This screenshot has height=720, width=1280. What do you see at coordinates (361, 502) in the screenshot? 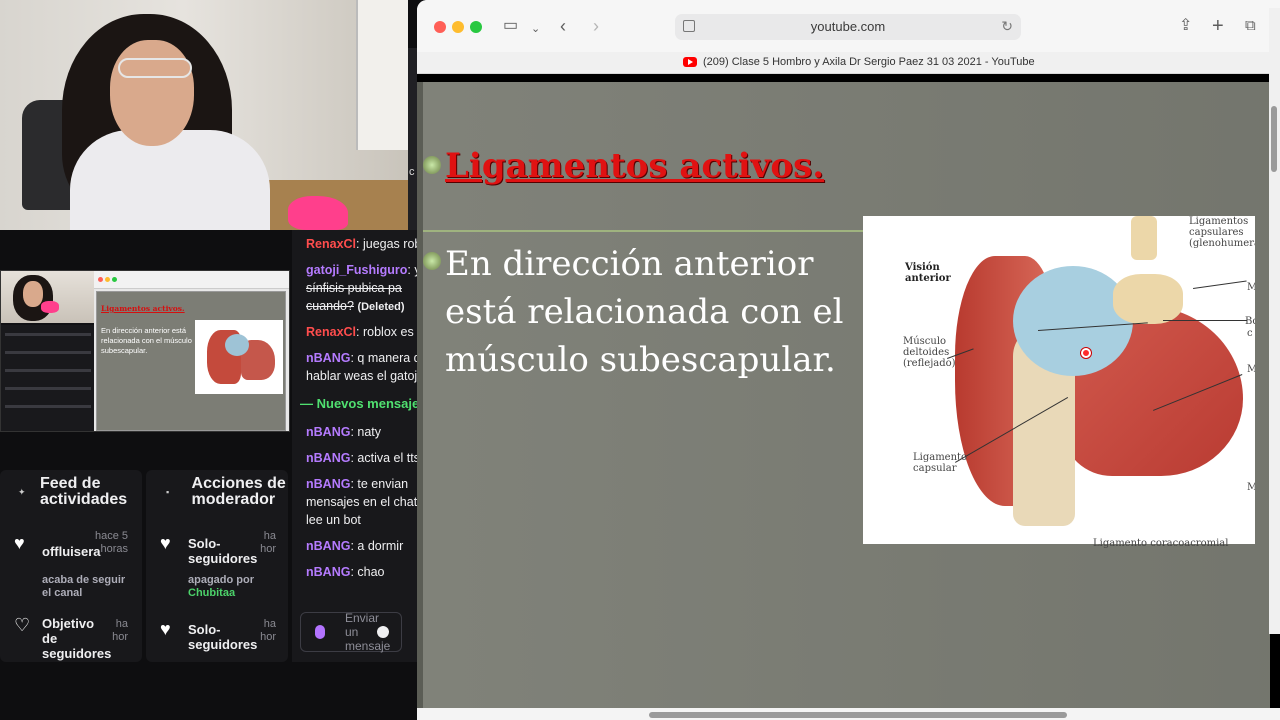
I see `chat-text: mensajes en el chat` at bounding box center [361, 502].